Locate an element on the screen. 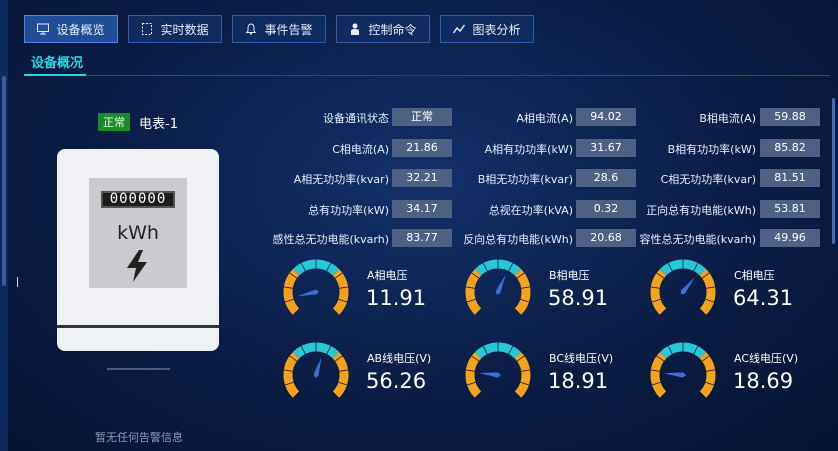  tab-label: 设备概览 is located at coordinates (80, 29).